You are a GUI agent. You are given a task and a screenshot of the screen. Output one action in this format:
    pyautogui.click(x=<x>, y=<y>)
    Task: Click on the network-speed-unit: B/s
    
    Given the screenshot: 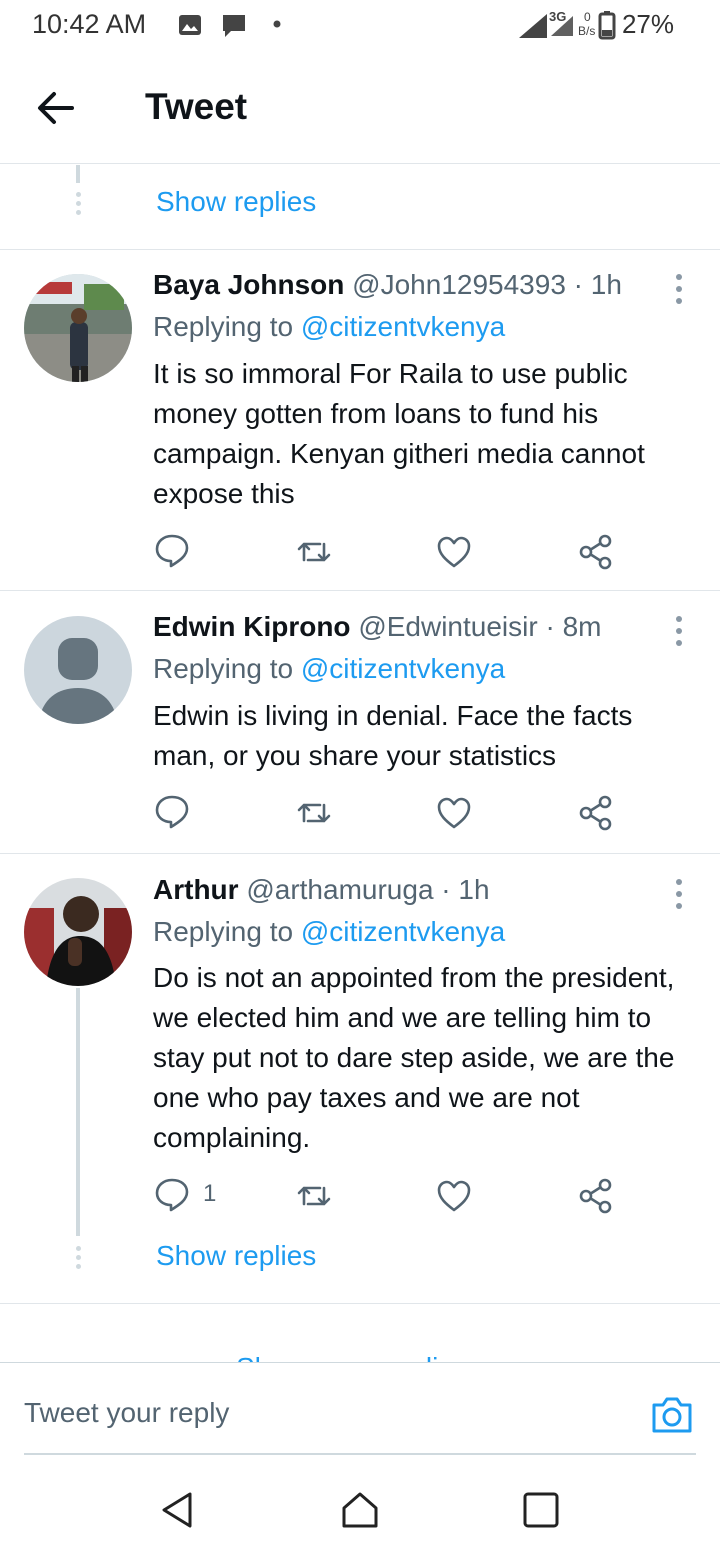 What is the action you would take?
    pyautogui.click(x=587, y=31)
    